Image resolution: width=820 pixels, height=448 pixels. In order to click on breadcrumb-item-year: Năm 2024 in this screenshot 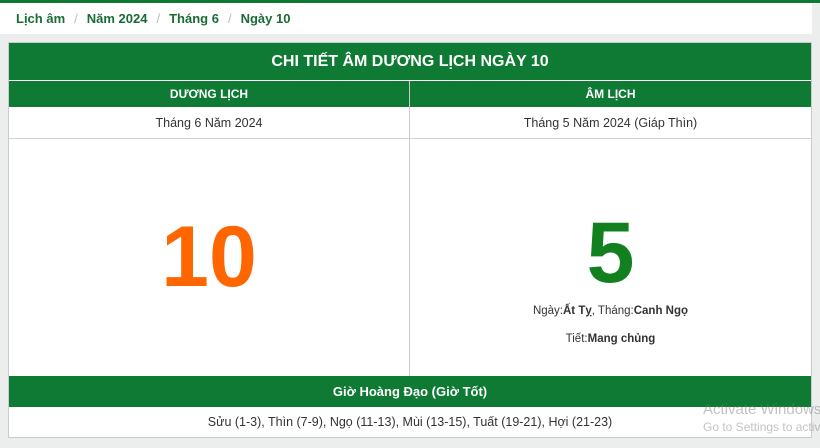, I will do `click(117, 18)`.